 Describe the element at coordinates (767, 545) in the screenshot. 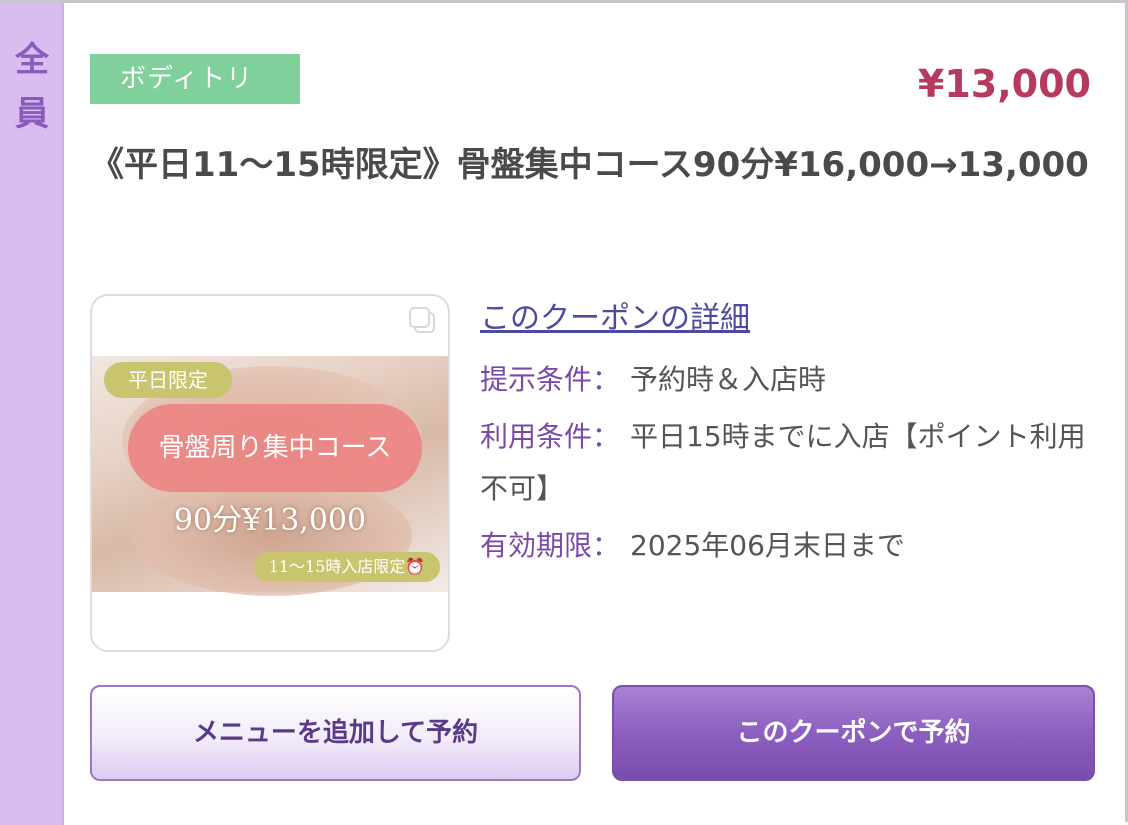

I see `condition-value: 2025年06月末日まで` at that location.